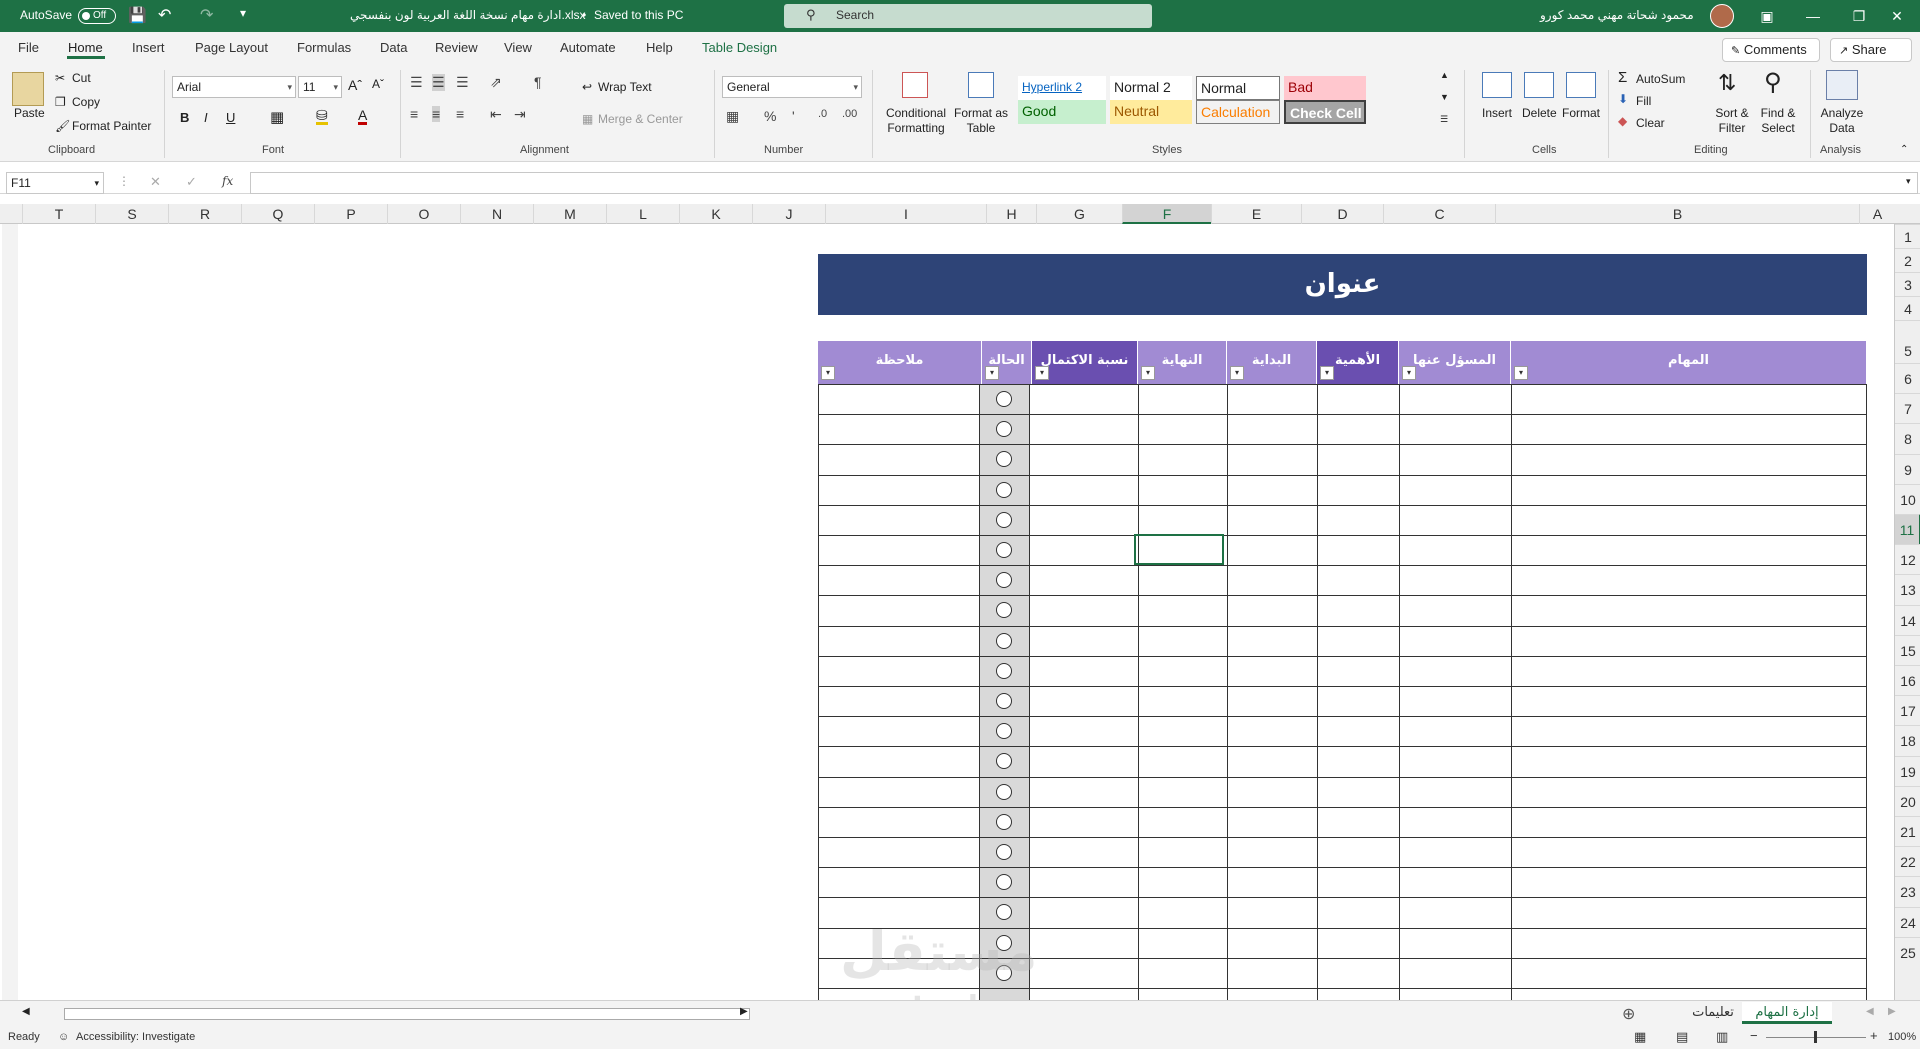 Image resolution: width=1920 pixels, height=1049 pixels. Describe the element at coordinates (234, 87) in the screenshot. I see `font-name-combo: Arial ▾` at that location.